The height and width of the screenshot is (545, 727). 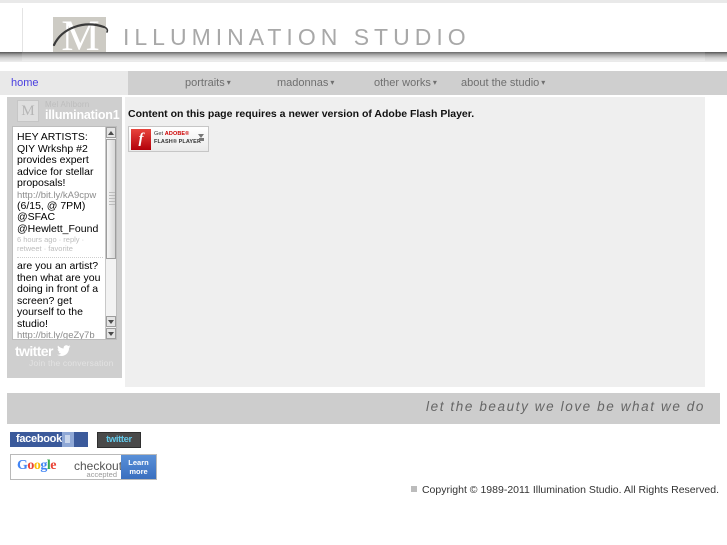 I want to click on google-checkout-left: Google checkout accepted, so click(x=66, y=467).